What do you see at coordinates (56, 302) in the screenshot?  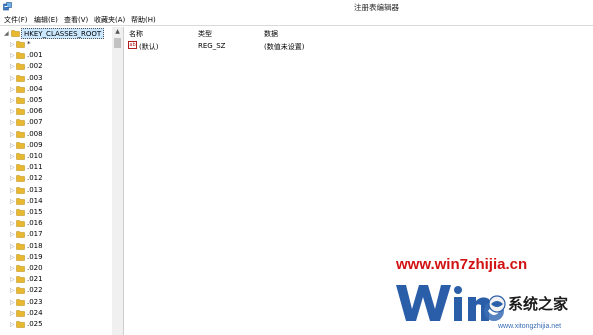 I see `tree-item: ▷ .023` at bounding box center [56, 302].